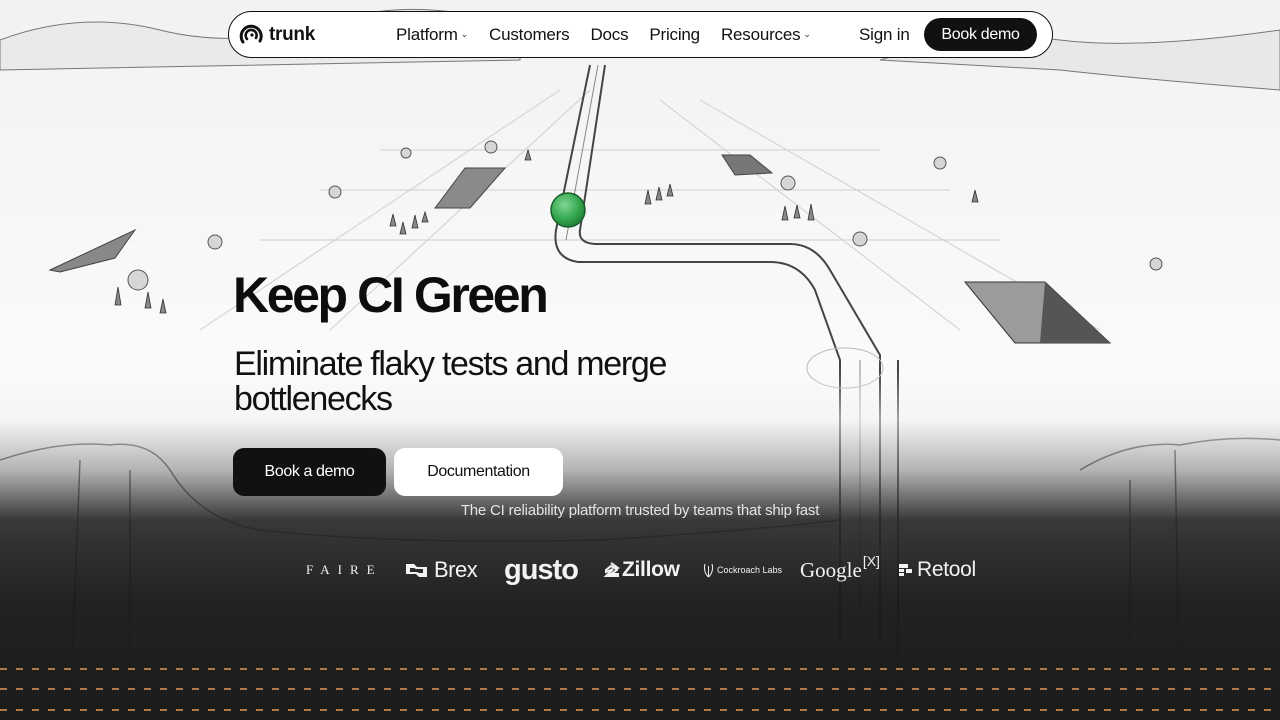 This screenshot has height=720, width=1280. What do you see at coordinates (980, 34) in the screenshot?
I see `book-demo-button: Book demo` at bounding box center [980, 34].